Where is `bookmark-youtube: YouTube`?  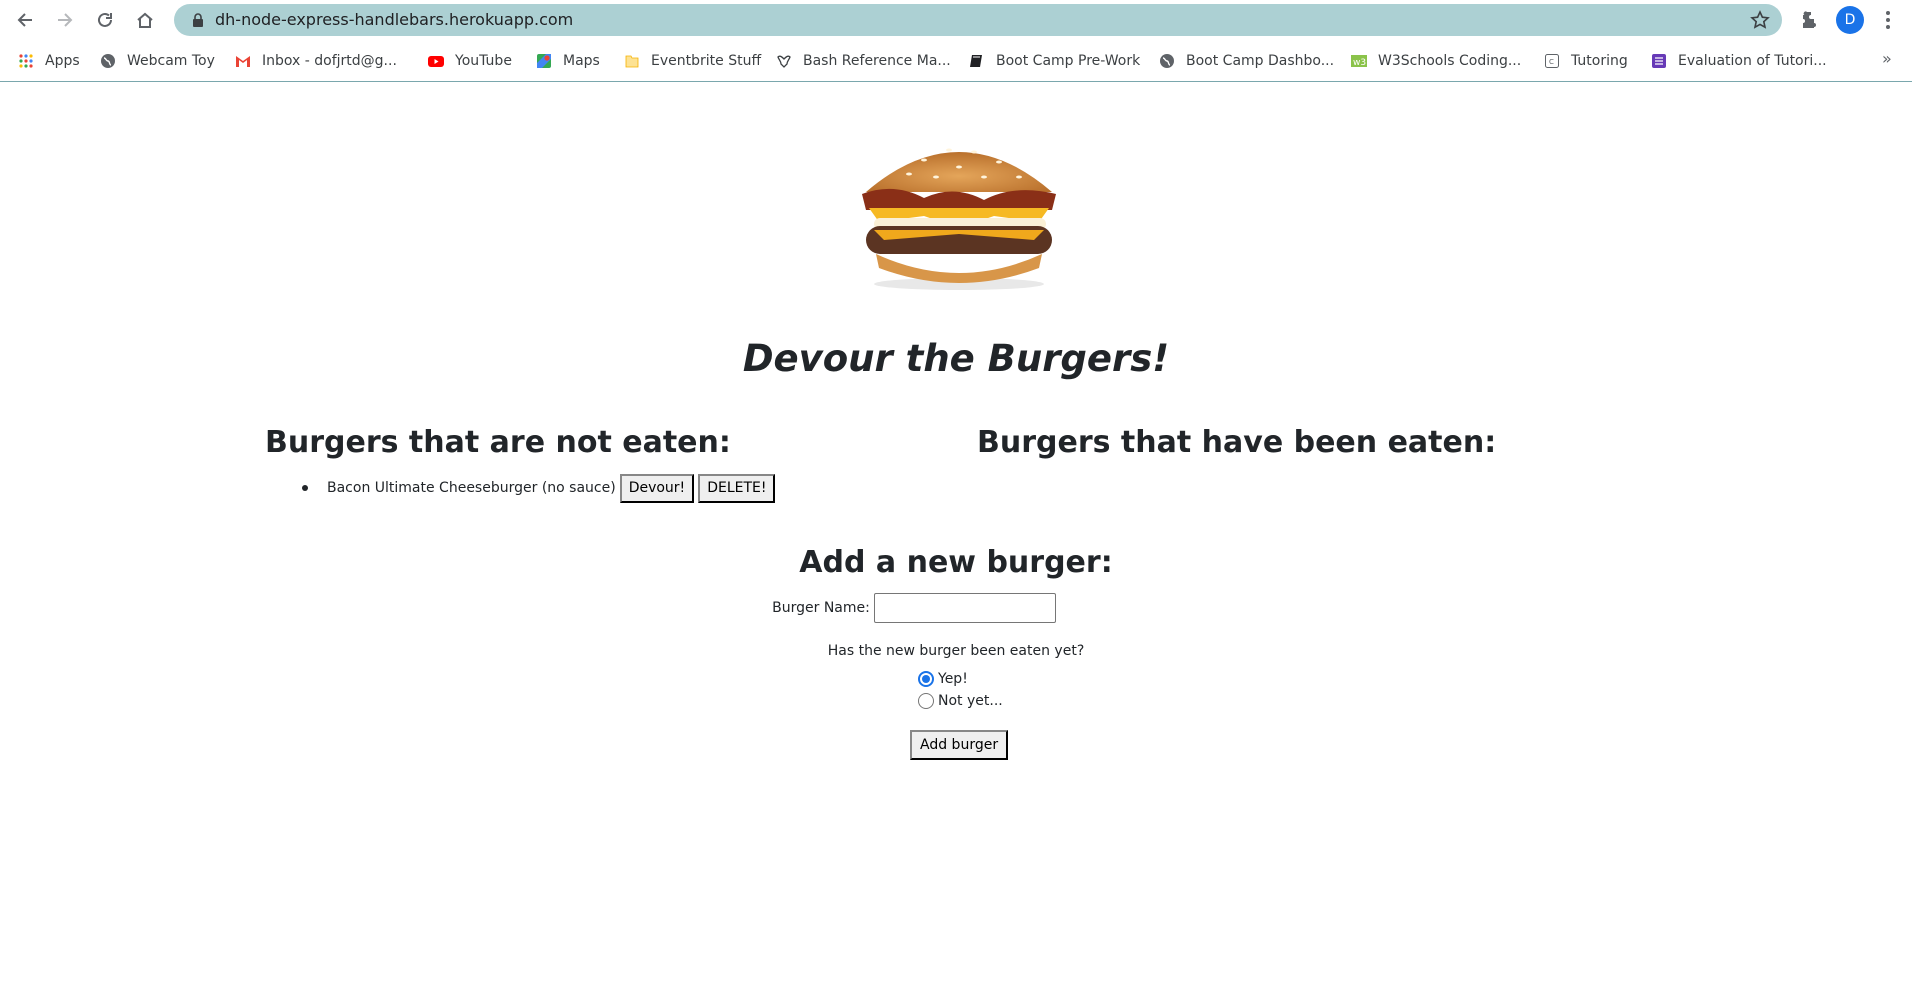
bookmark-youtube: YouTube is located at coordinates (470, 61).